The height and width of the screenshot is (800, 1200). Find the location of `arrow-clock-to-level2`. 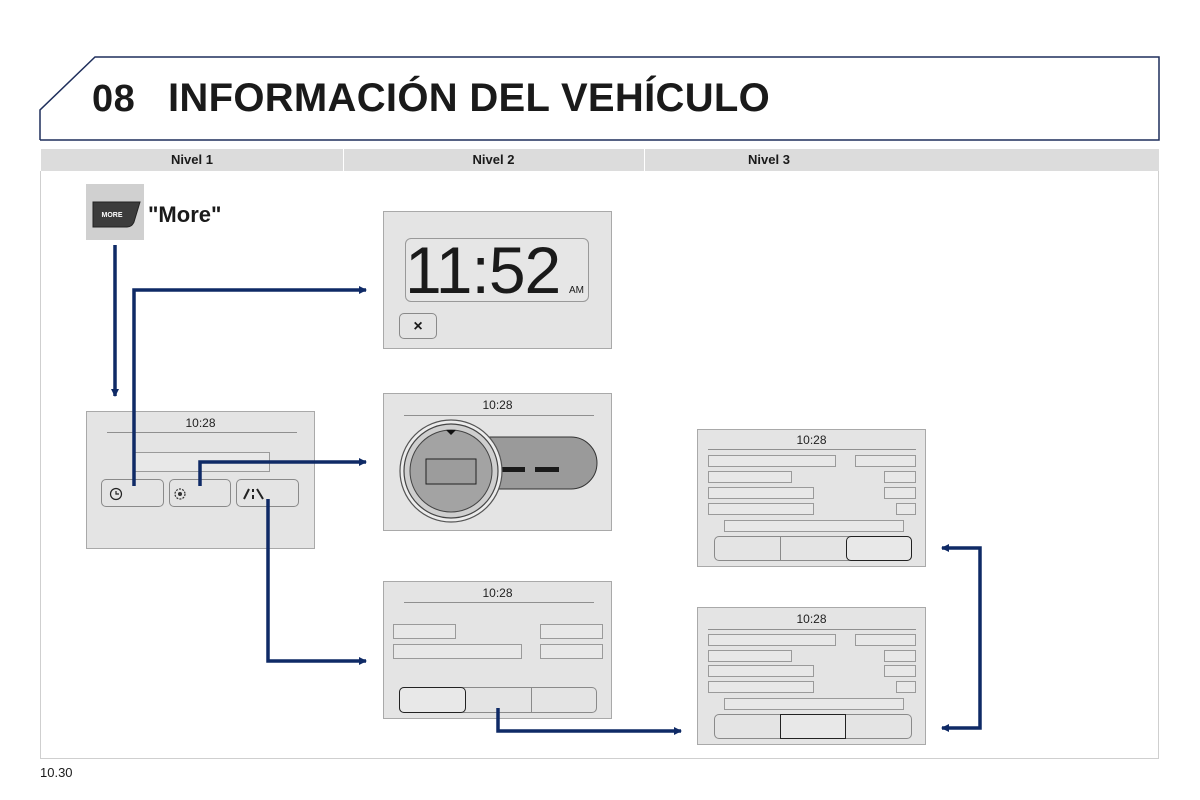

arrow-clock-to-level2 is located at coordinates (249, 386).